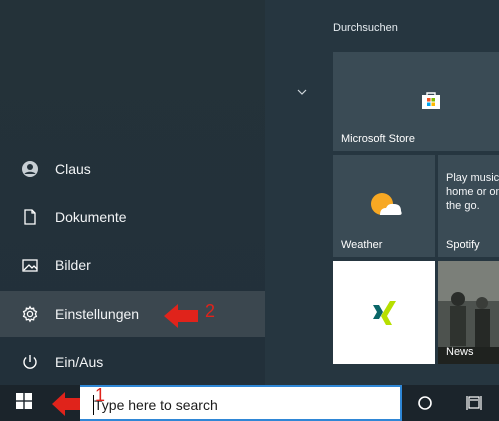  What do you see at coordinates (132, 362) in the screenshot?
I see `rail-item-power: Ein/Aus` at bounding box center [132, 362].